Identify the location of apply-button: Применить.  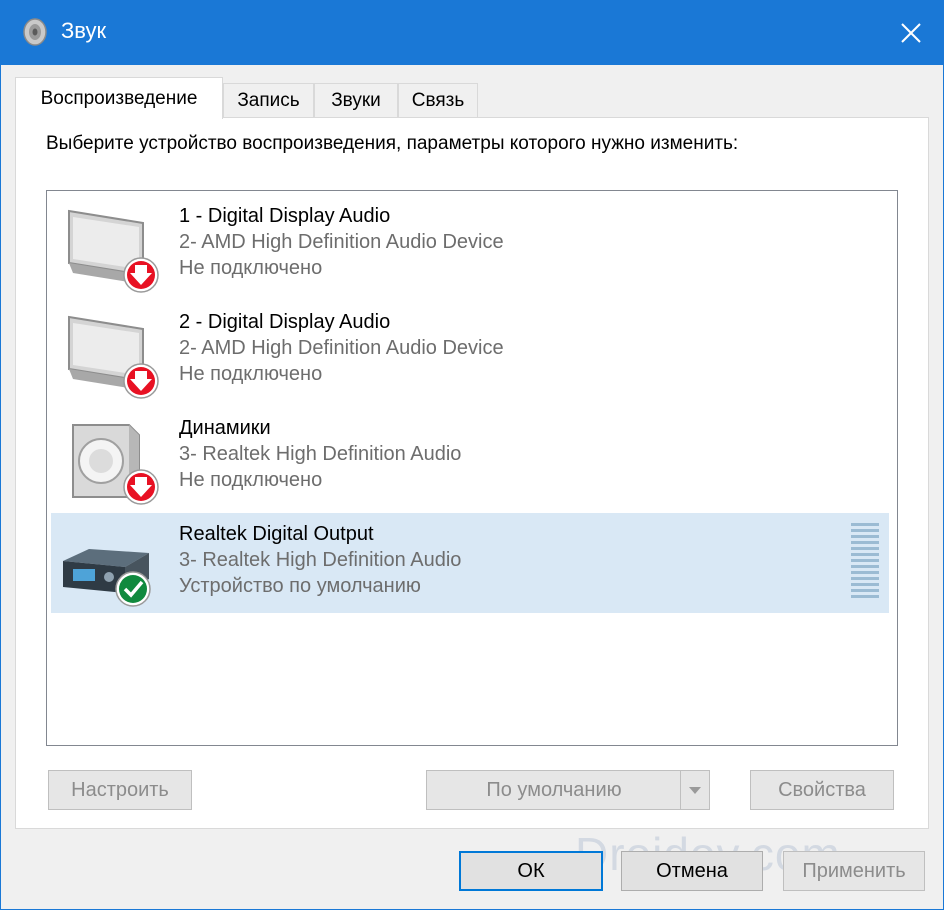
(854, 871).